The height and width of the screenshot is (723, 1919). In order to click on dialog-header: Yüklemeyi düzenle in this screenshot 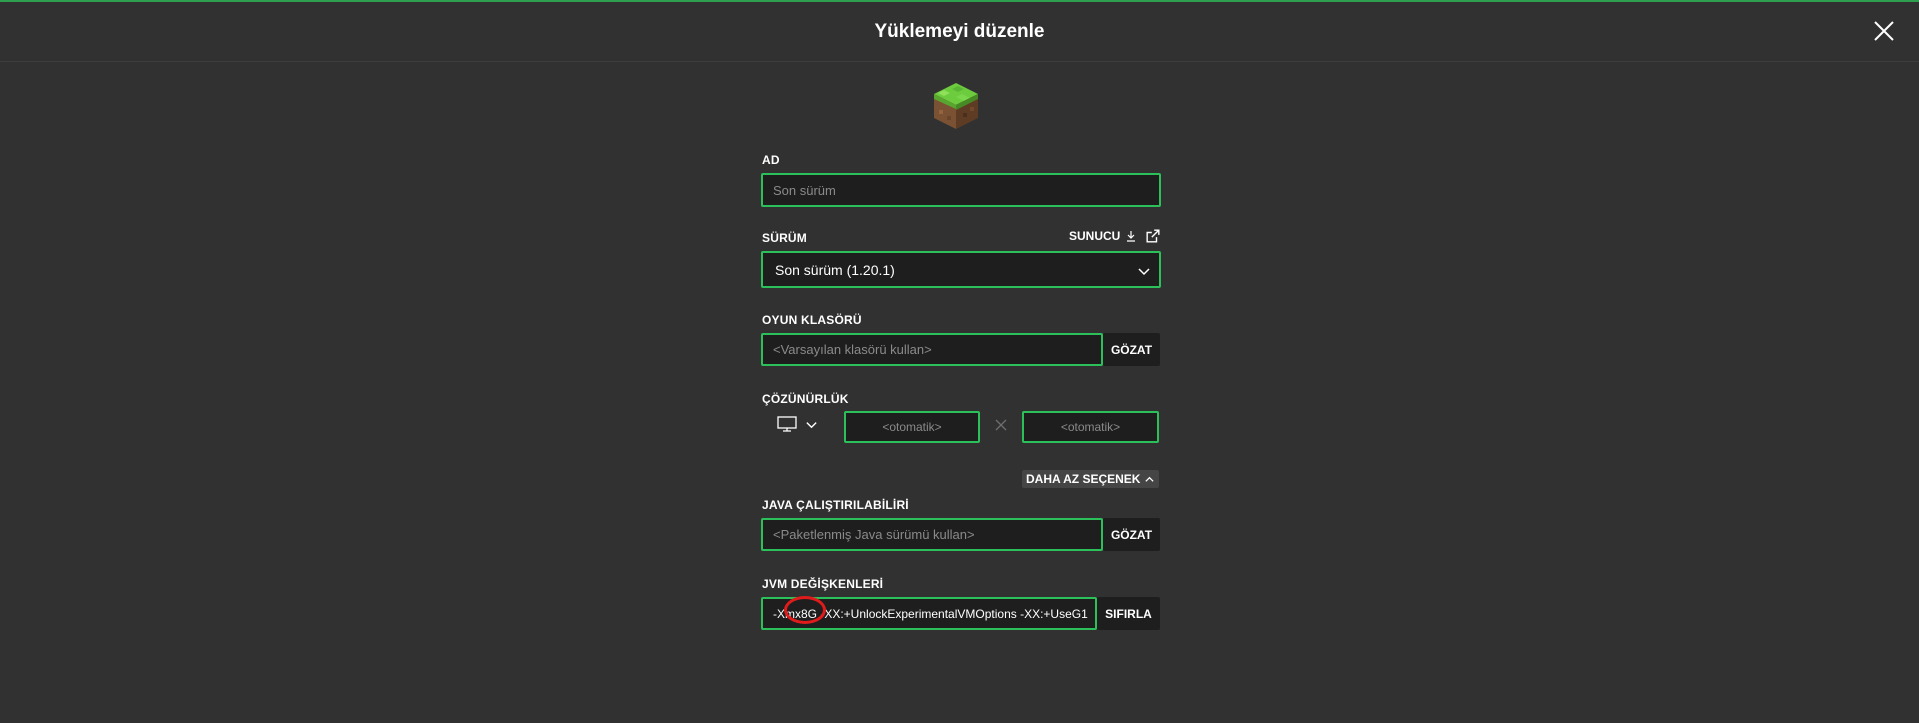, I will do `click(959, 32)`.